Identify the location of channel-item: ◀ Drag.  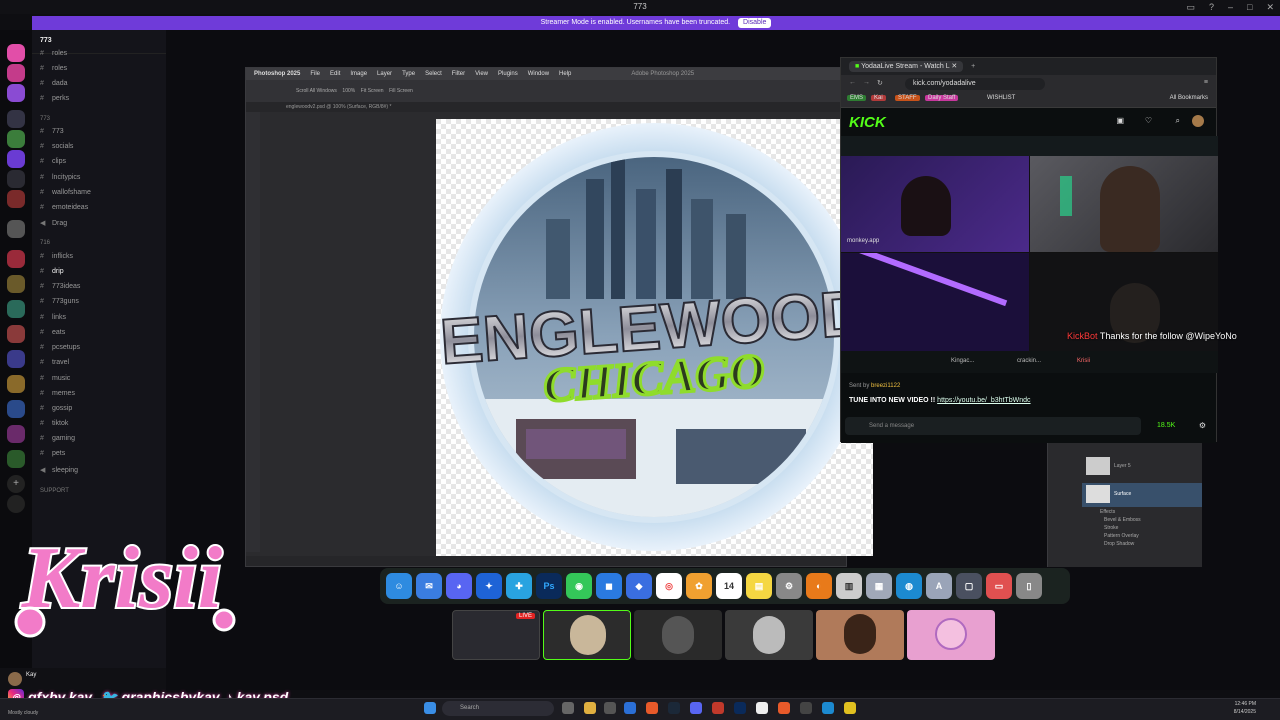
(53, 223).